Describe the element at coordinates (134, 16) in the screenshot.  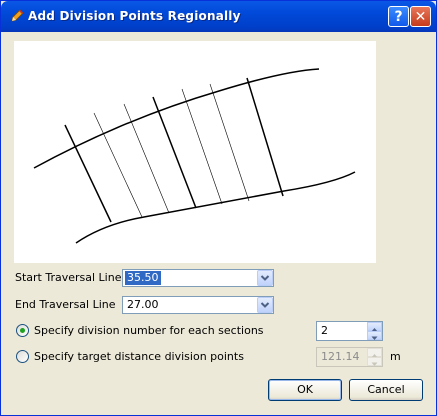
I see `window-title: Add Division Points Regionally` at that location.